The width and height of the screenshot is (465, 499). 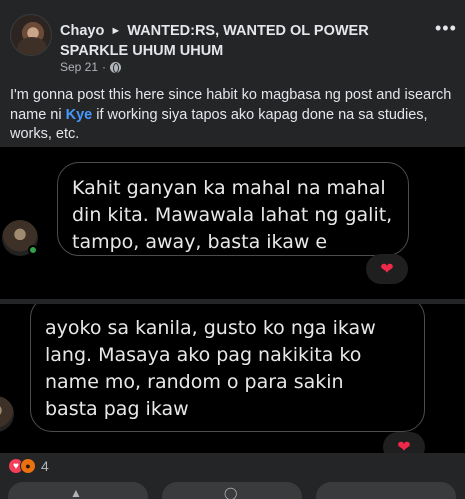 What do you see at coordinates (386, 490) in the screenshot?
I see `share-button` at bounding box center [386, 490].